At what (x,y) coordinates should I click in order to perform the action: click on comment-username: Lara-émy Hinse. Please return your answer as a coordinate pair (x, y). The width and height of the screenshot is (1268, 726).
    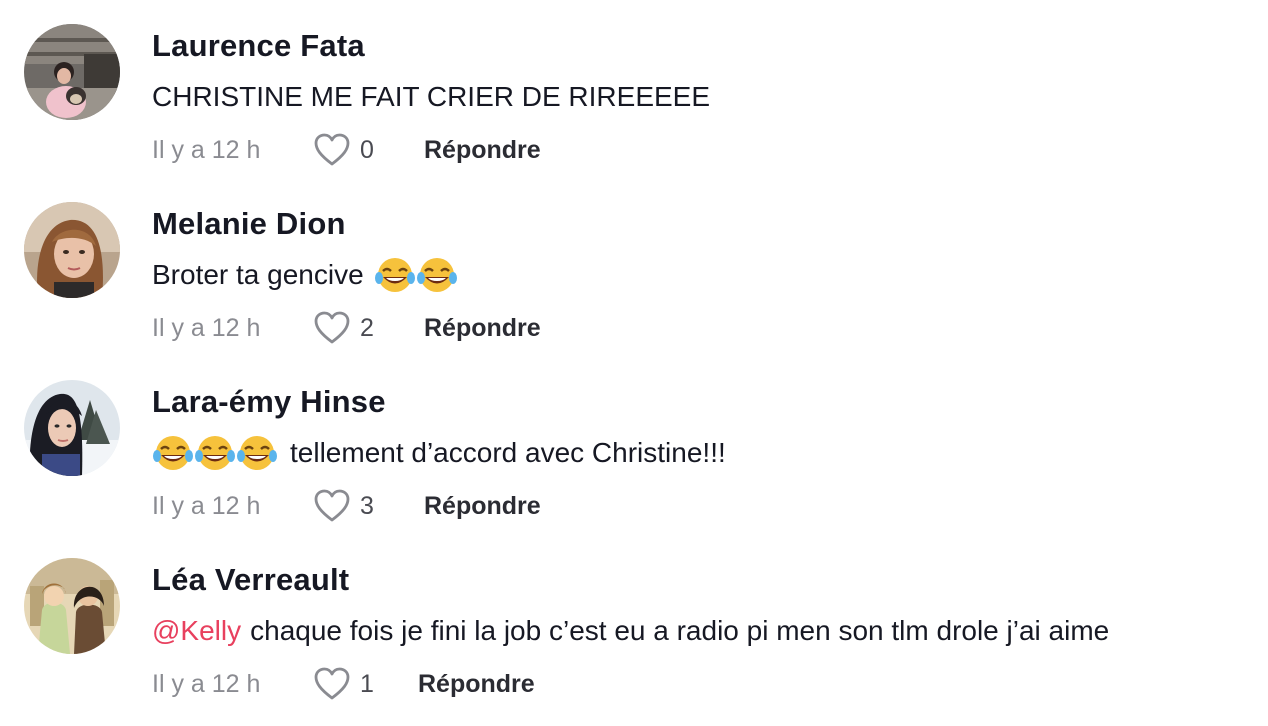
    Looking at the image, I should click on (269, 402).